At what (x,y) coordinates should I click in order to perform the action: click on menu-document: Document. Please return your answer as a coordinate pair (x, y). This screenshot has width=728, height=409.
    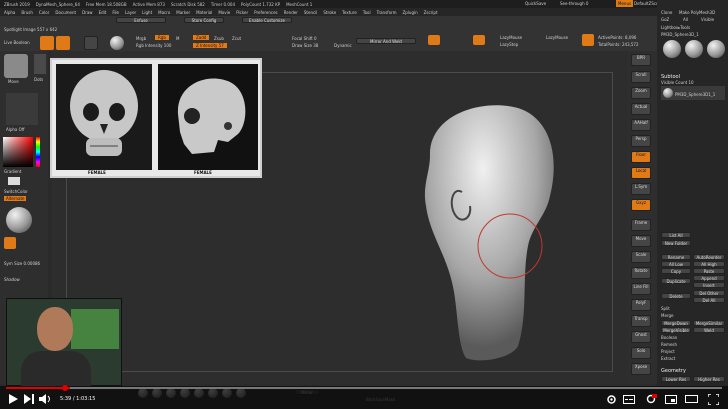
    Looking at the image, I should click on (65, 12).